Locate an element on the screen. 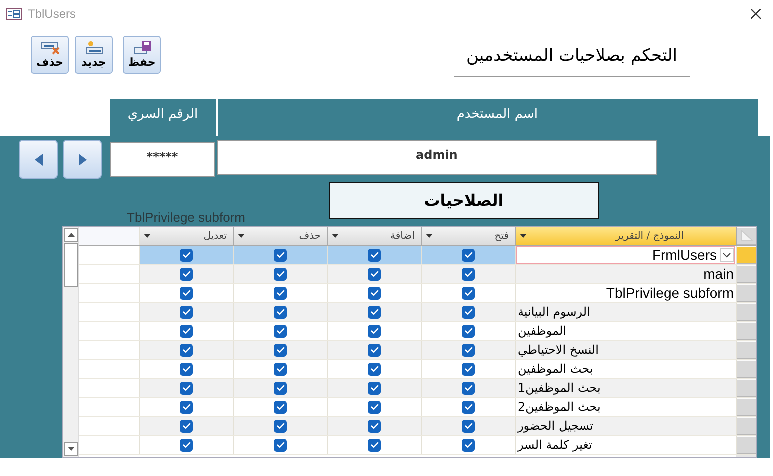 Image resolution: width=773 pixels, height=476 pixels. table-cell: الموظفين is located at coordinates (542, 331).